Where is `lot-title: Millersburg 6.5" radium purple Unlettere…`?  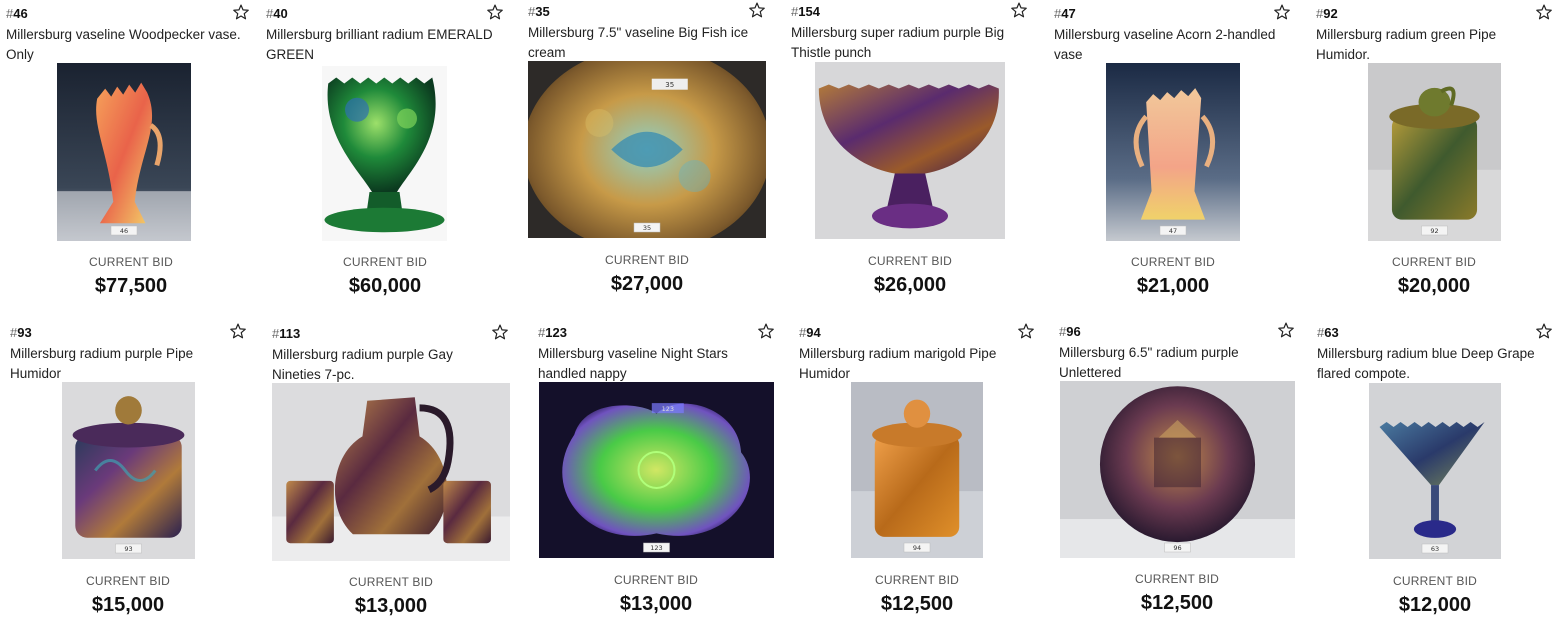 lot-title: Millersburg 6.5" radium purple Unlettere… is located at coordinates (1173, 363).